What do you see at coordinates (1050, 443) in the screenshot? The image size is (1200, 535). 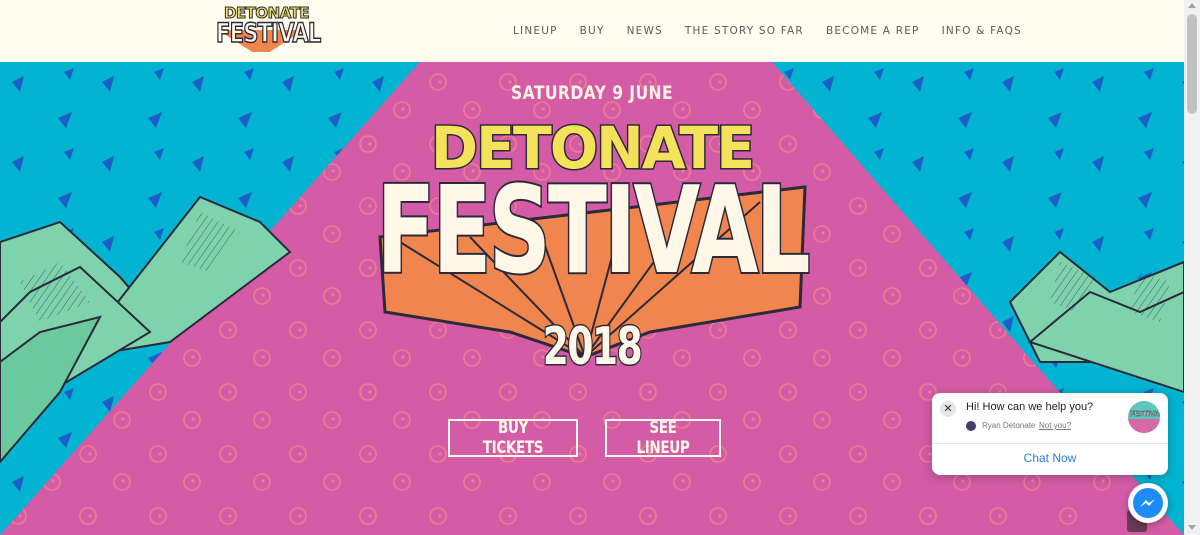 I see `chat-divider` at bounding box center [1050, 443].